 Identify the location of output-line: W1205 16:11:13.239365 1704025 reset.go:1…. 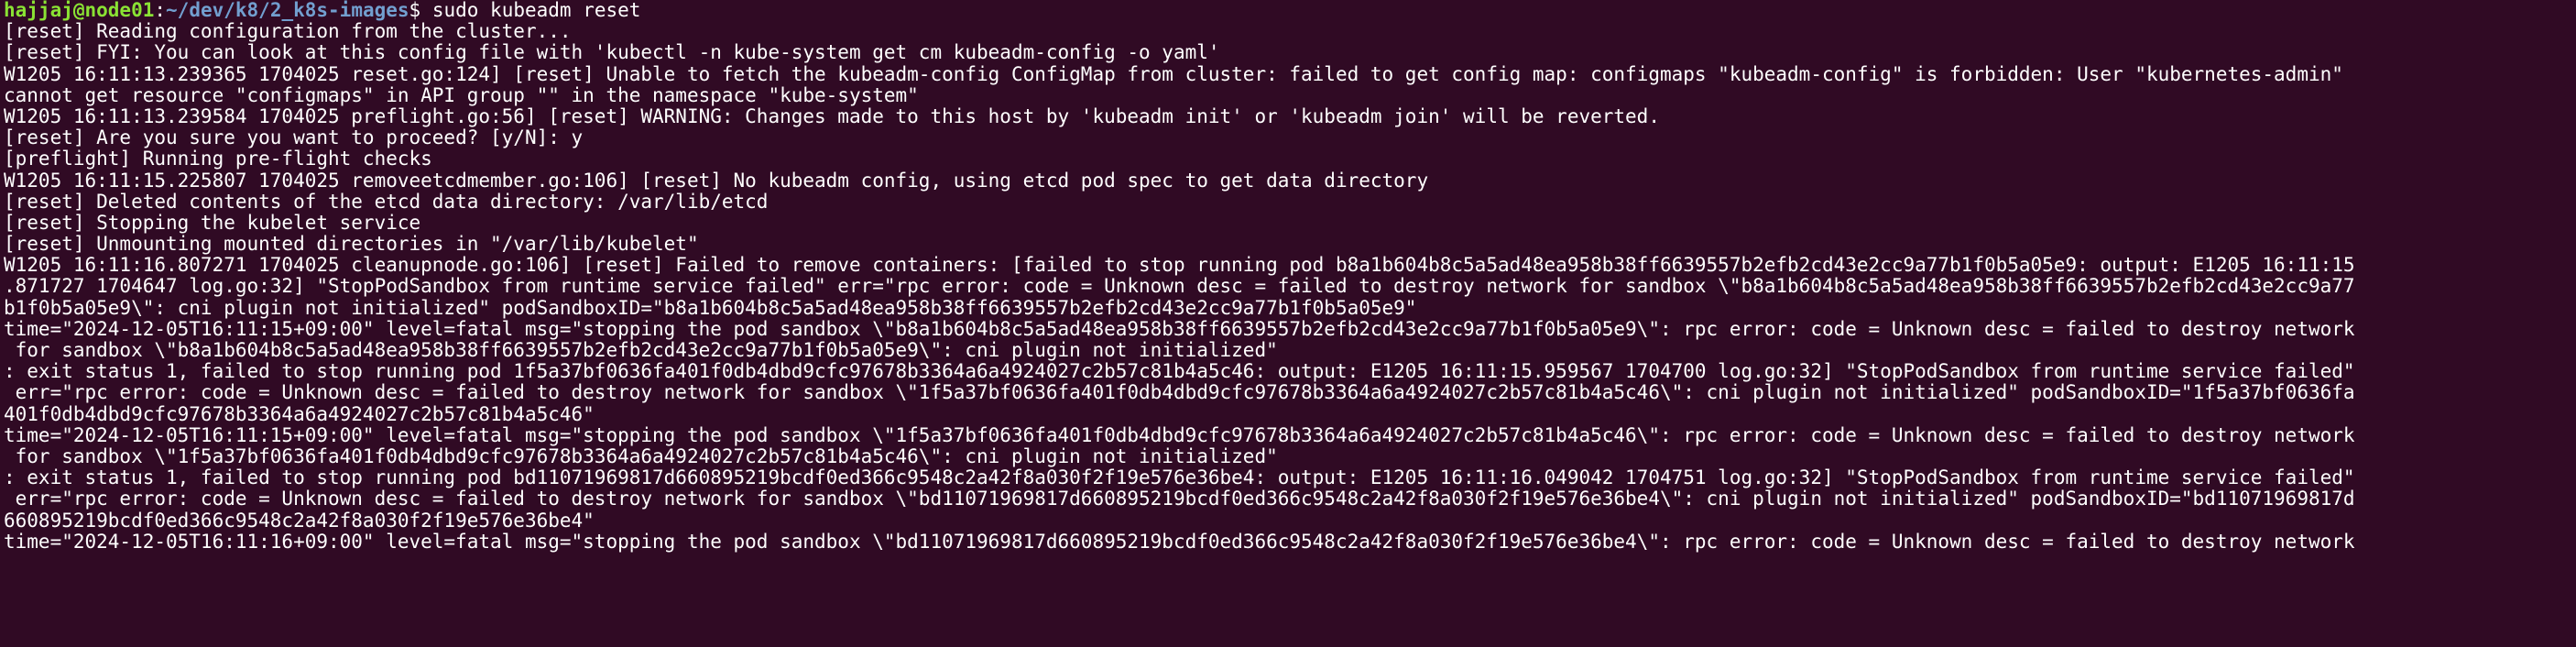
(1174, 73).